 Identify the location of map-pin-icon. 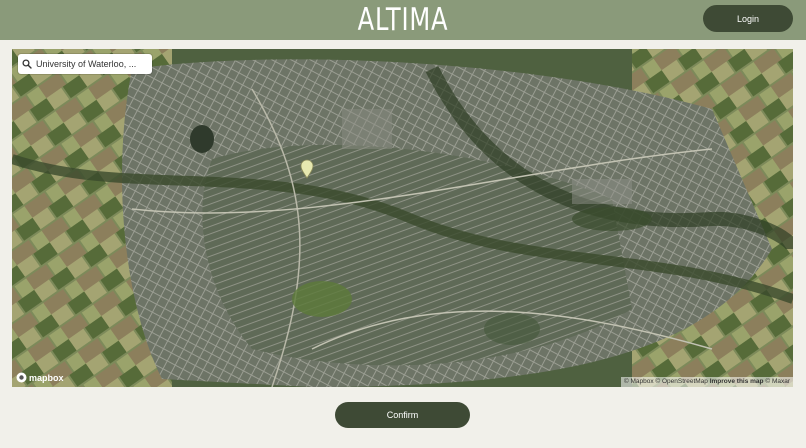
(307, 169).